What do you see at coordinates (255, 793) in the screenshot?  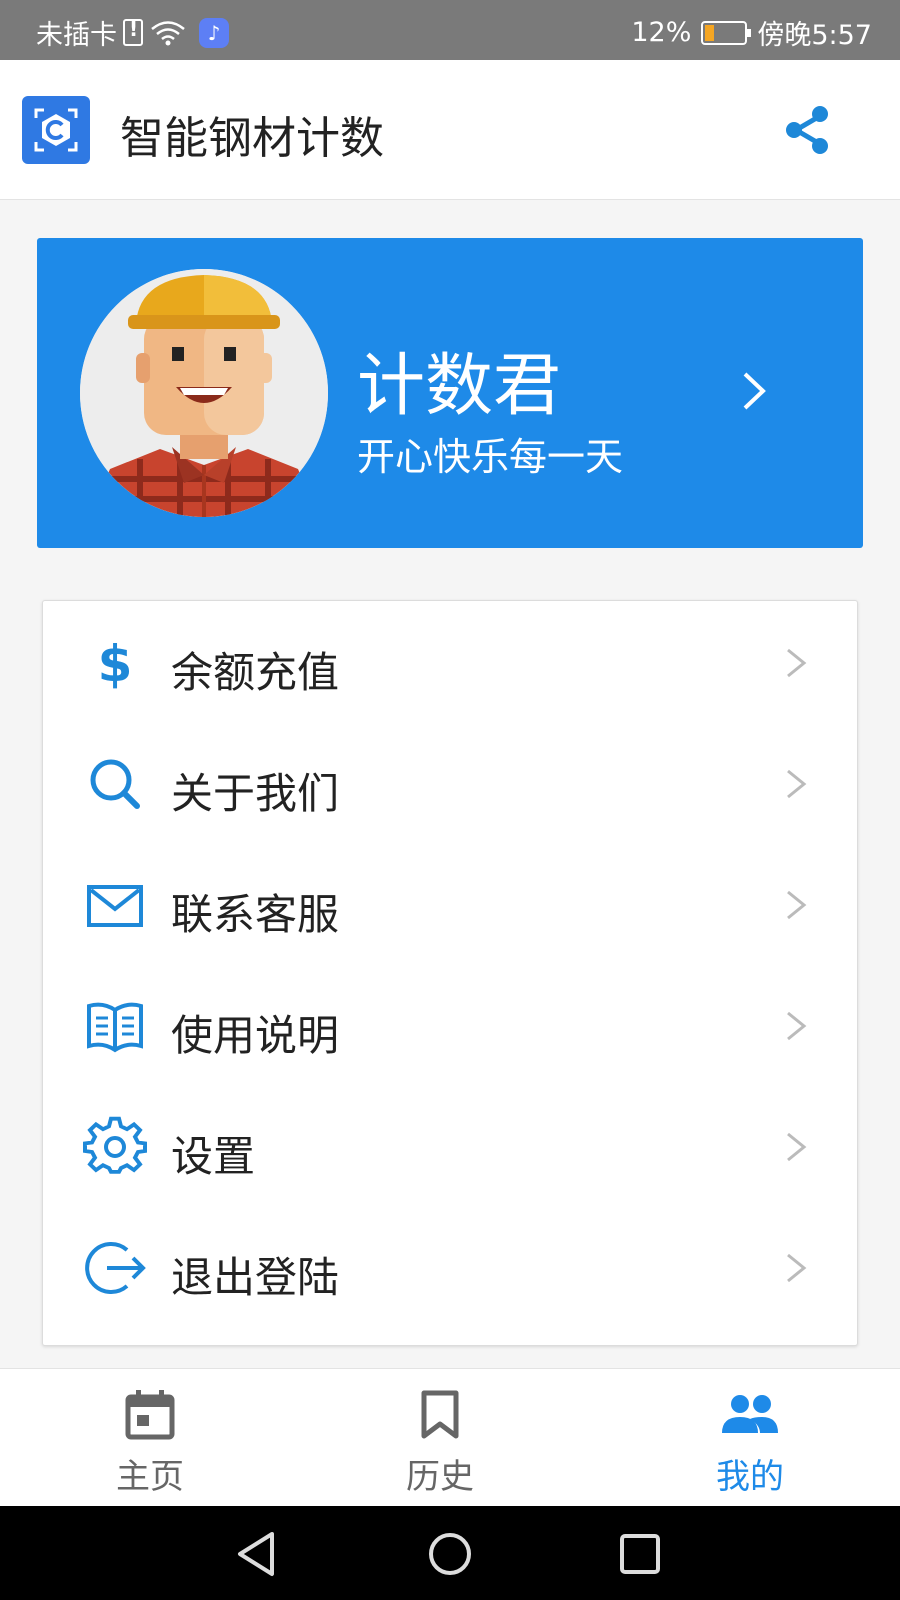 I see `menu-item-label: 关于我们` at bounding box center [255, 793].